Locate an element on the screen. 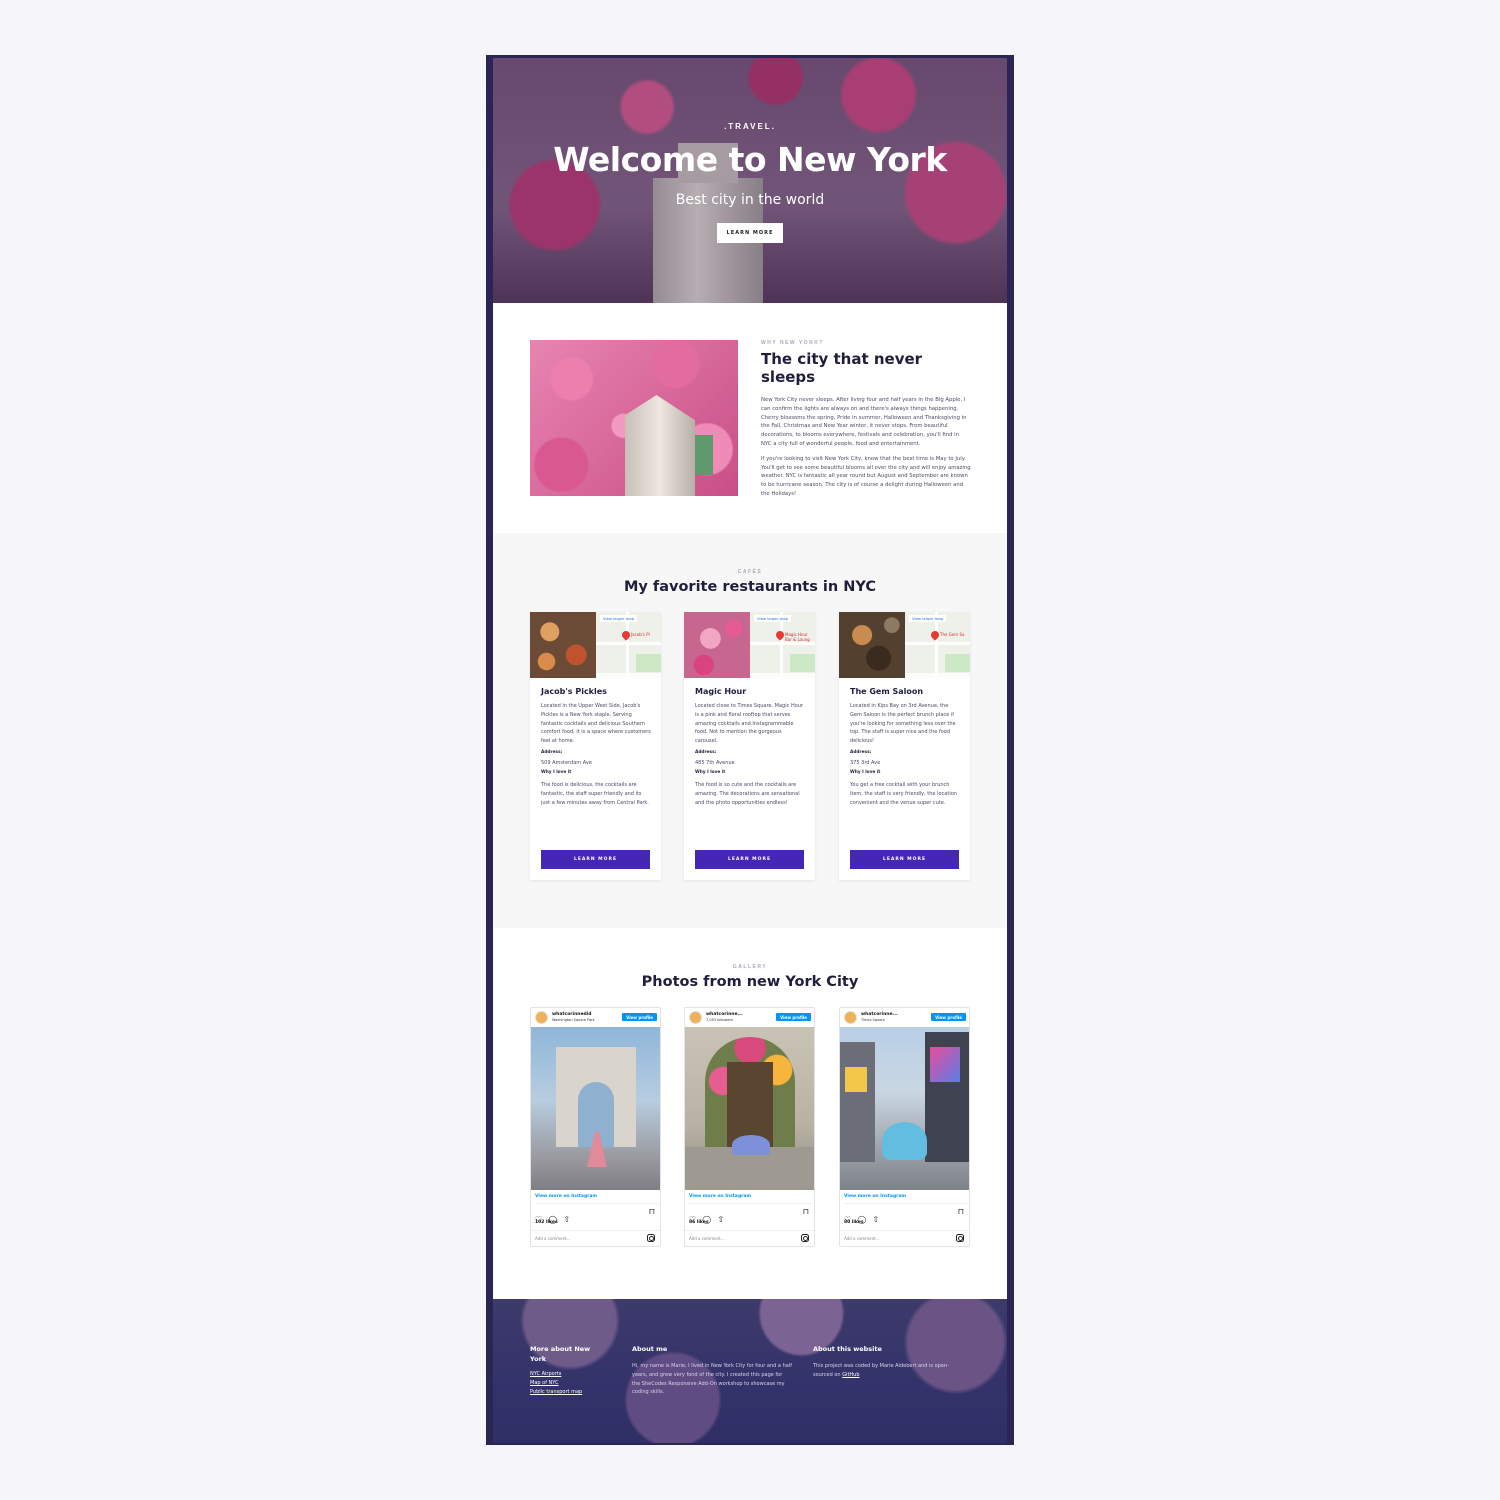  map-pin-label: The Gem Sa is located at coordinates (952, 634).